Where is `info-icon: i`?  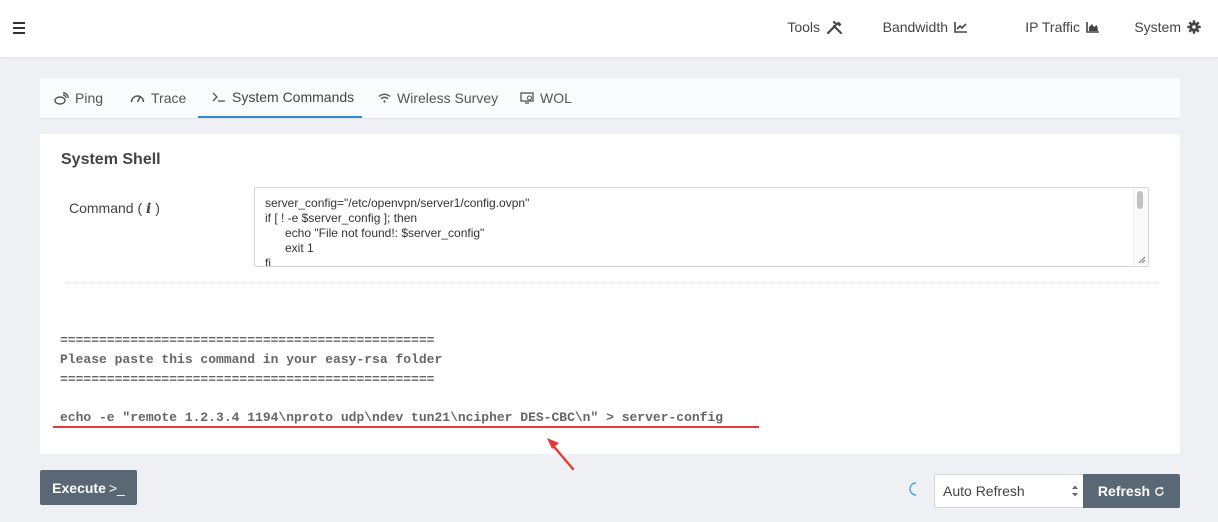
info-icon: i is located at coordinates (148, 209).